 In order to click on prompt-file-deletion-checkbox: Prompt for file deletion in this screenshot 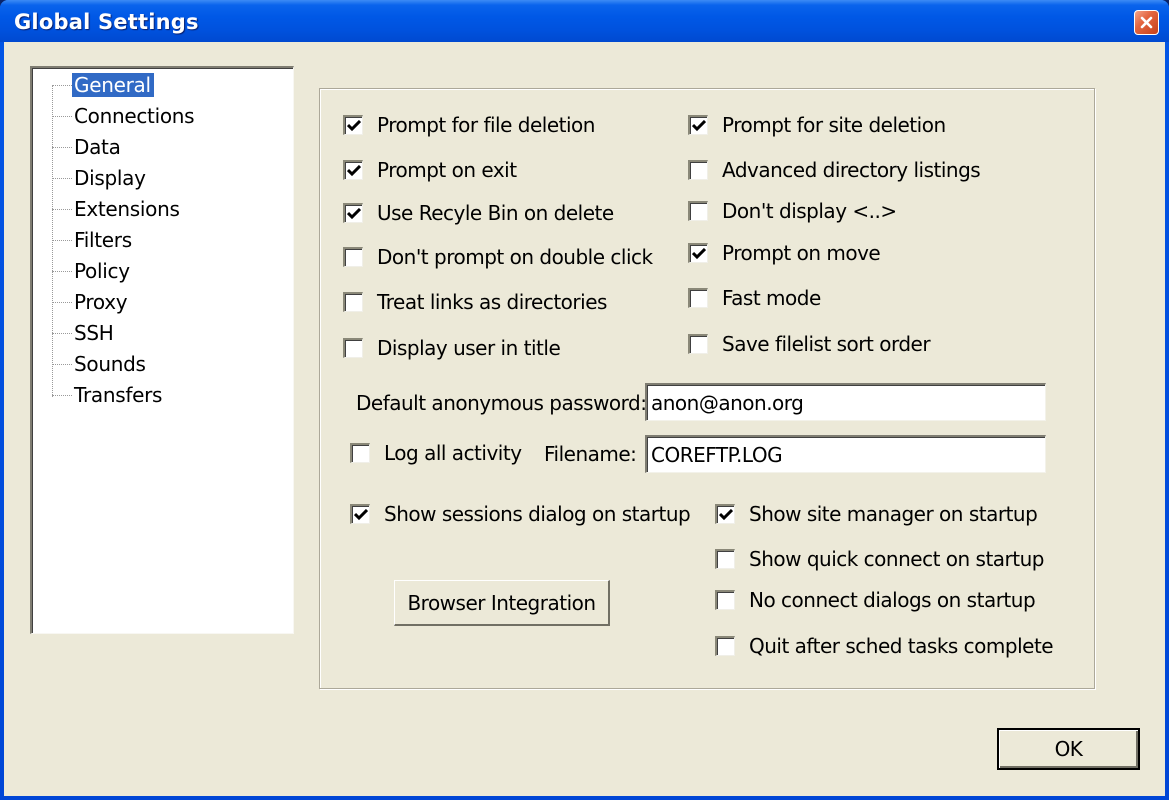, I will do `click(469, 125)`.